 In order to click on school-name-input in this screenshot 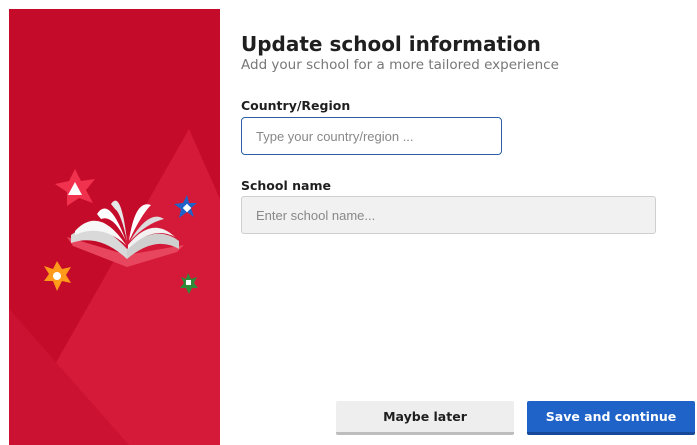, I will do `click(448, 215)`.